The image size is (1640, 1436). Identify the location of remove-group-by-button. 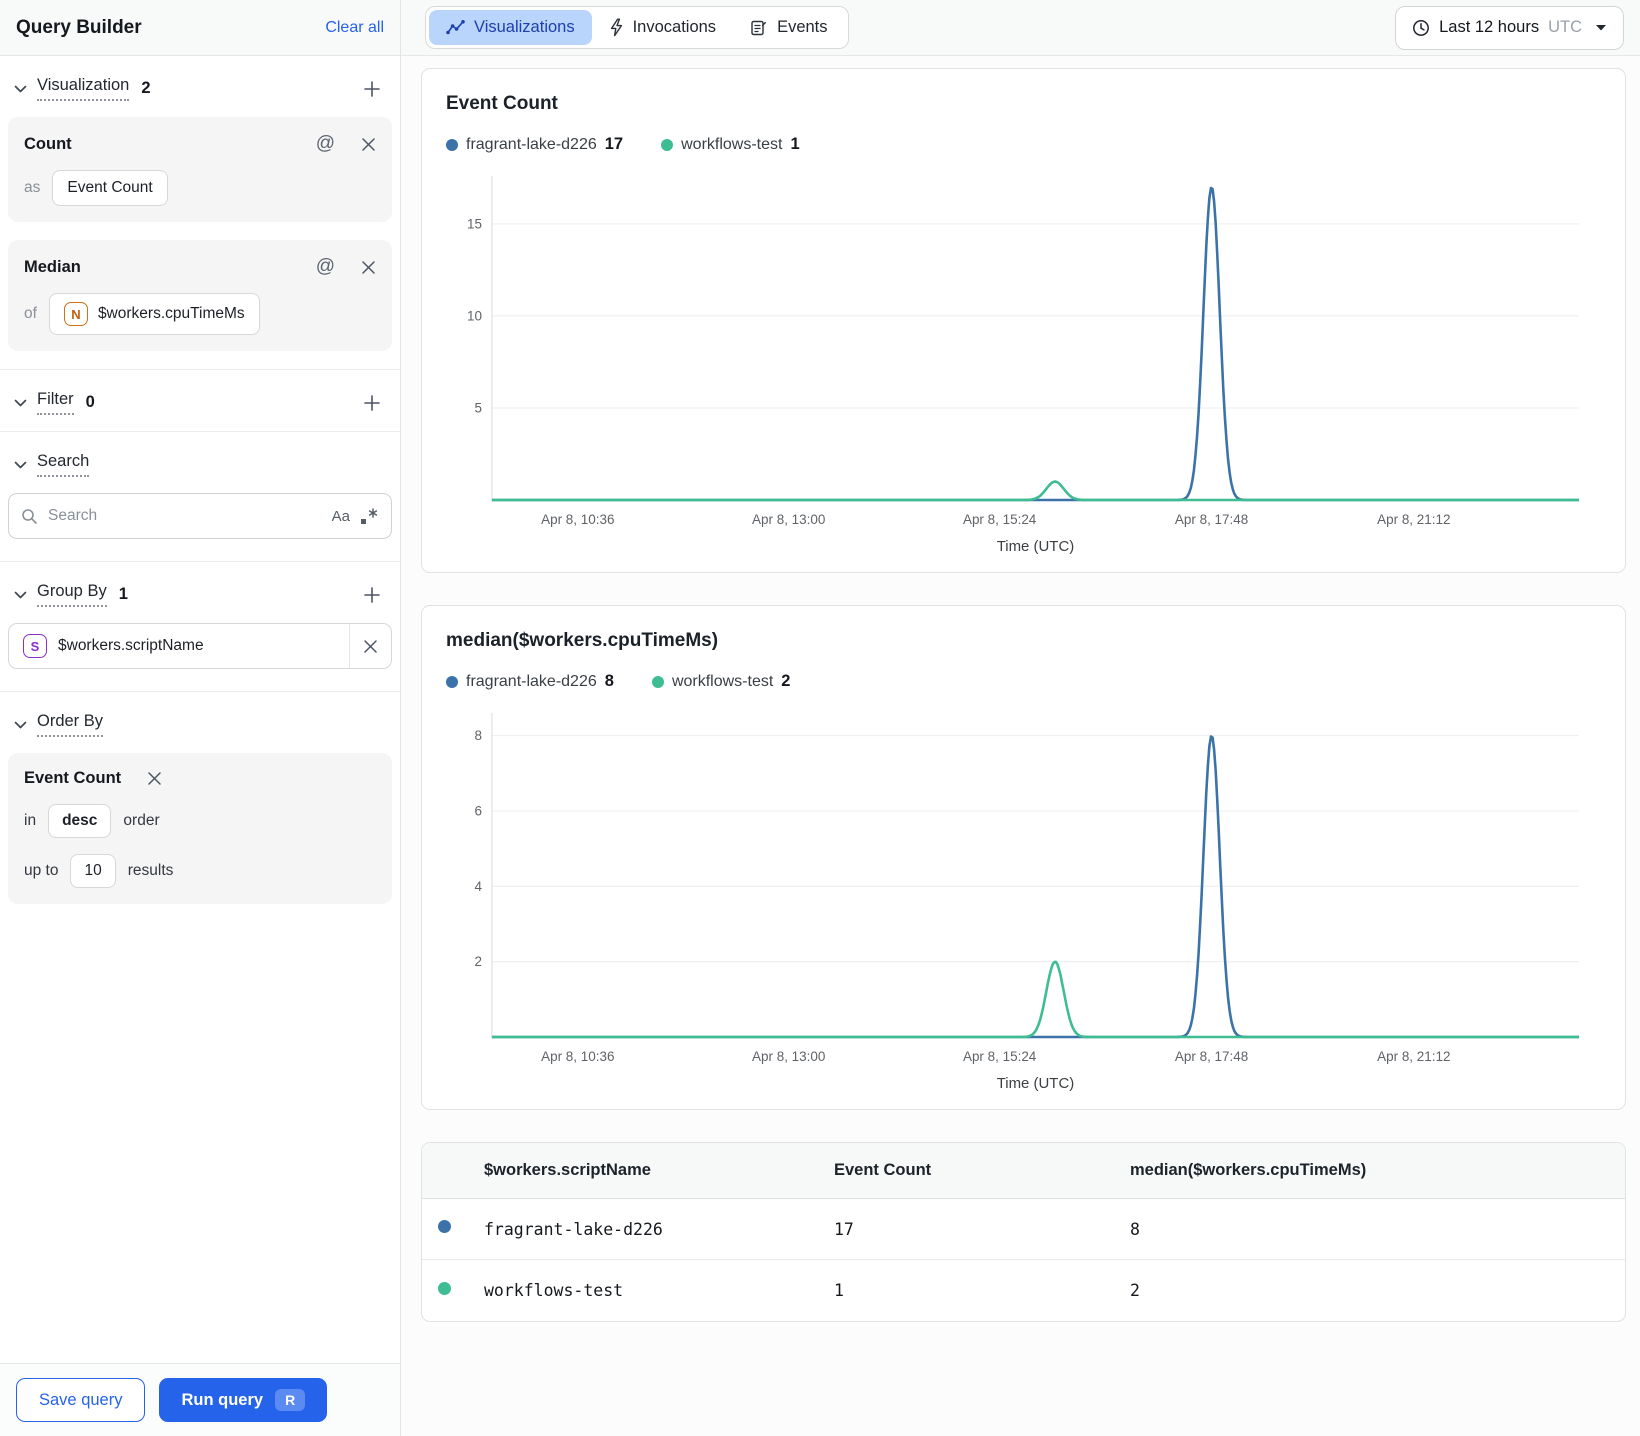
(370, 646).